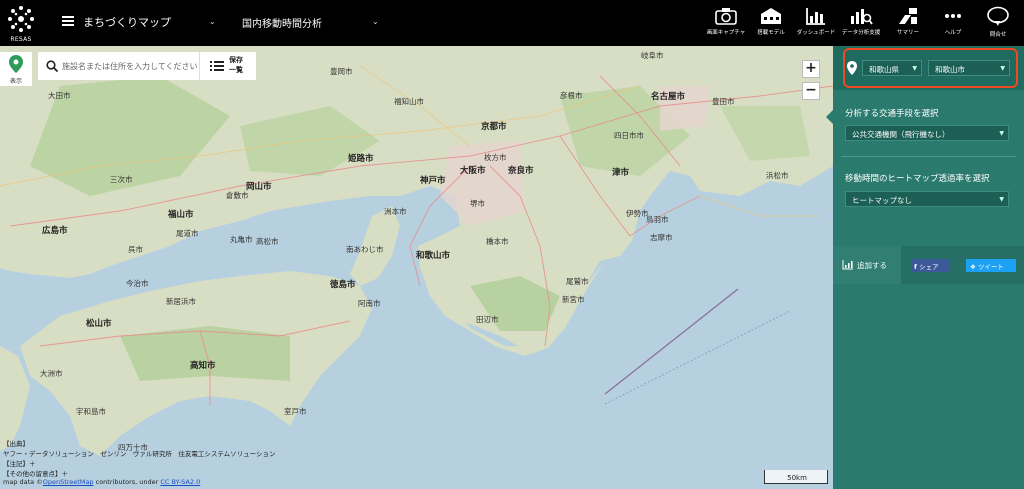  Describe the element at coordinates (771, 25) in the screenshot. I see `model-button: 搭載モデル` at that location.